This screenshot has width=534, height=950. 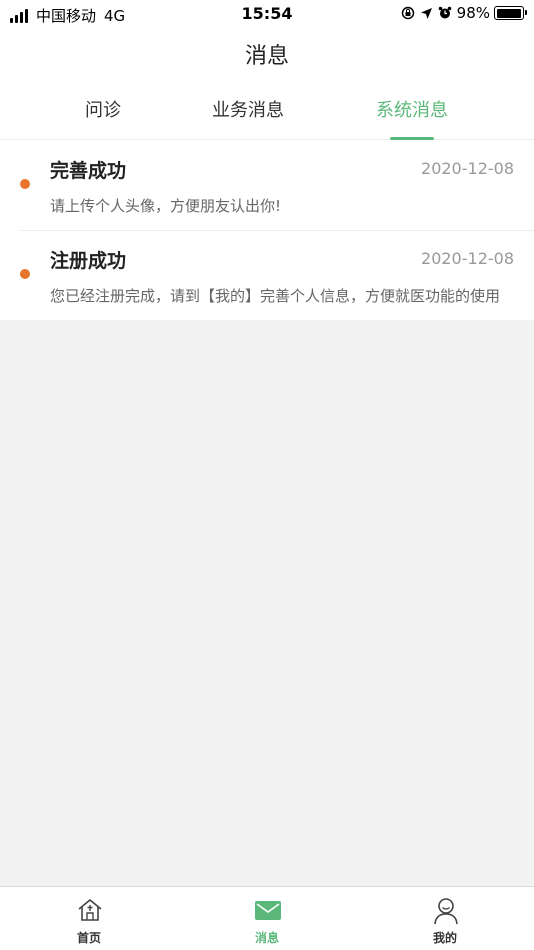 I want to click on location-icon, so click(x=426, y=13).